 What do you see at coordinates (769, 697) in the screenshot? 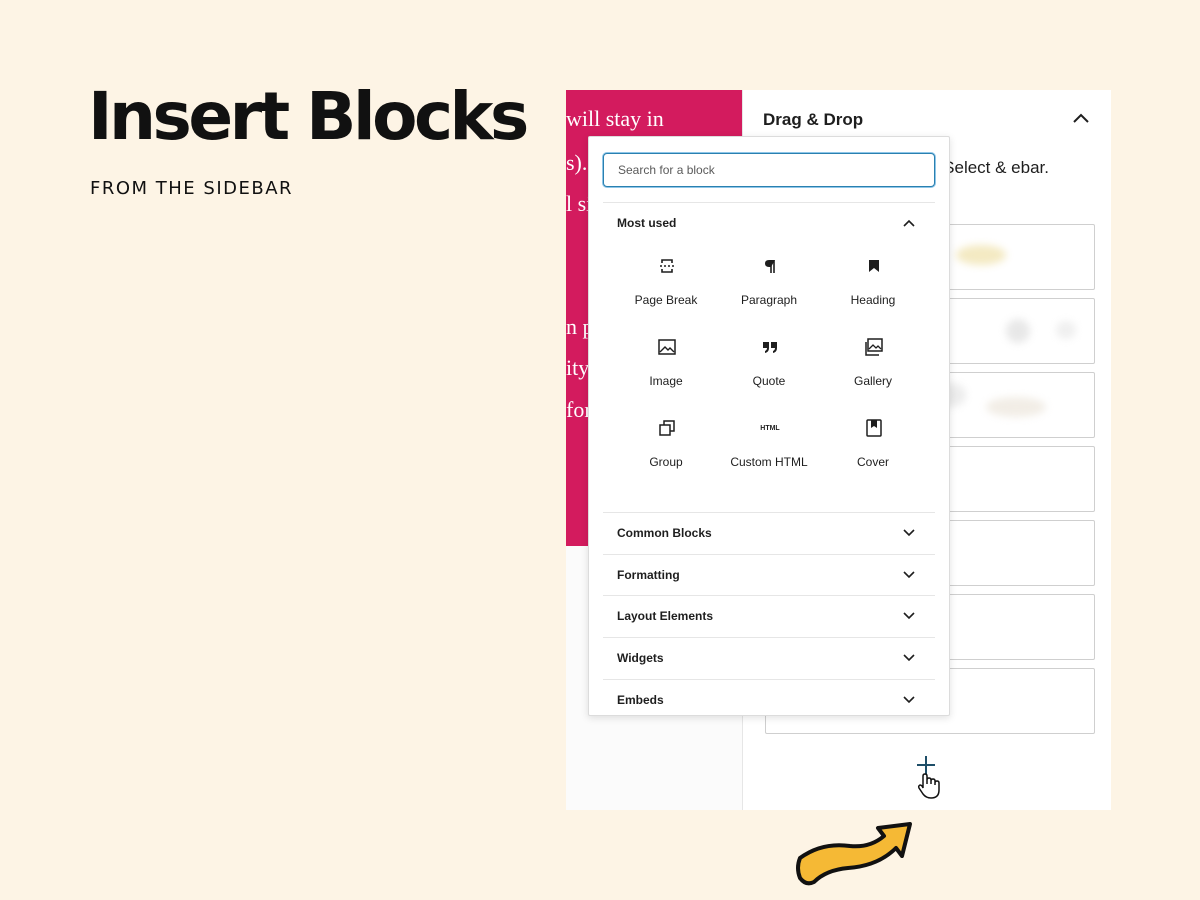
I see `section-toggle-embeds: Embeds` at bounding box center [769, 697].